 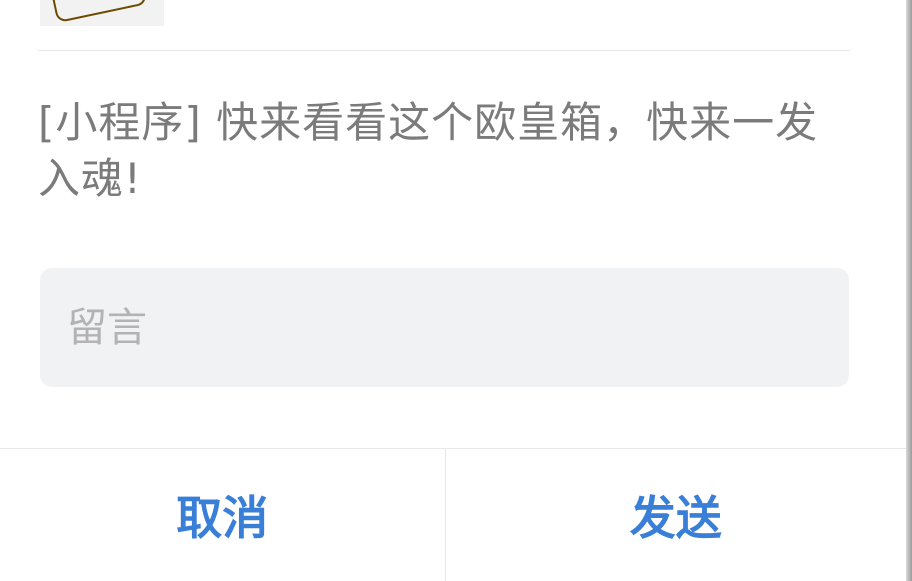 I want to click on mini-program-thumbnail, so click(x=102, y=13).